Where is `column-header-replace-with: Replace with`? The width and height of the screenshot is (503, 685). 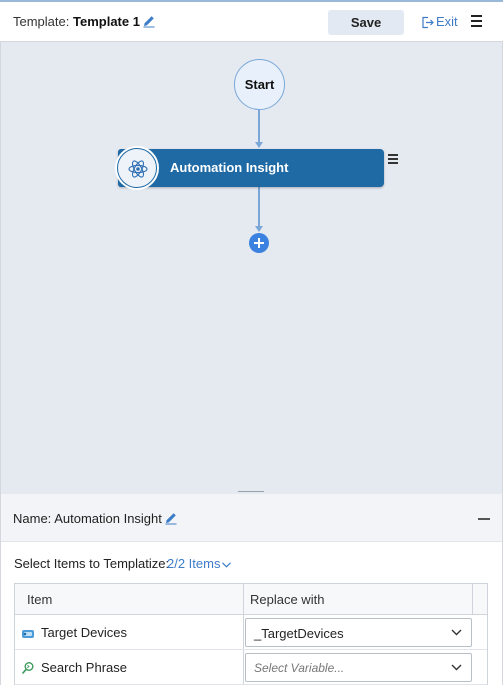 column-header-replace-with: Replace with is located at coordinates (287, 599).